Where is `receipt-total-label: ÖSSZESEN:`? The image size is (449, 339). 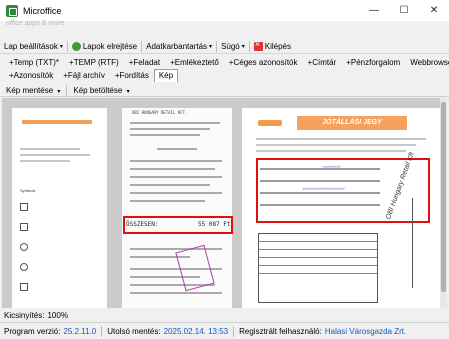 receipt-total-label: ÖSSZESEN: is located at coordinates (142, 224).